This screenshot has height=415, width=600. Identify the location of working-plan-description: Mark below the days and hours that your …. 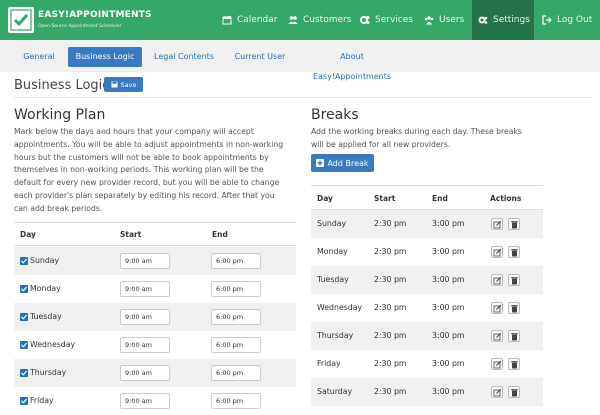
(148, 171).